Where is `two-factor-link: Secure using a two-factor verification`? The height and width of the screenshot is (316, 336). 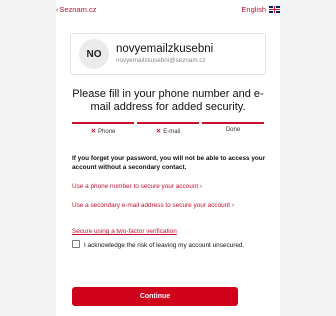
two-factor-link: Secure using a two-factor verification is located at coordinates (170, 231).